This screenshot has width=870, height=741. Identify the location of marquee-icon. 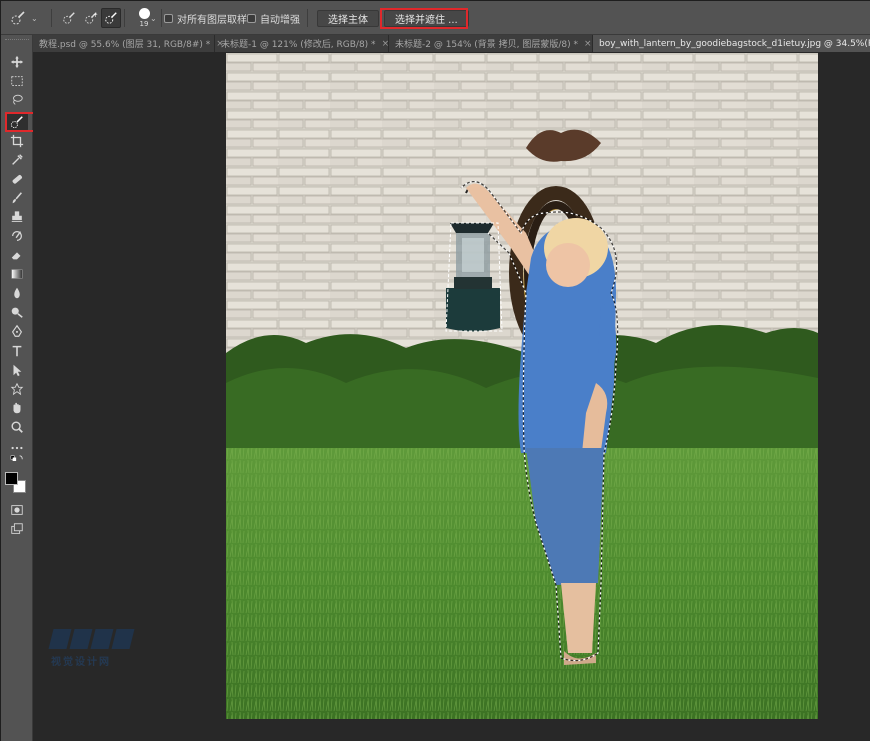
(17, 81).